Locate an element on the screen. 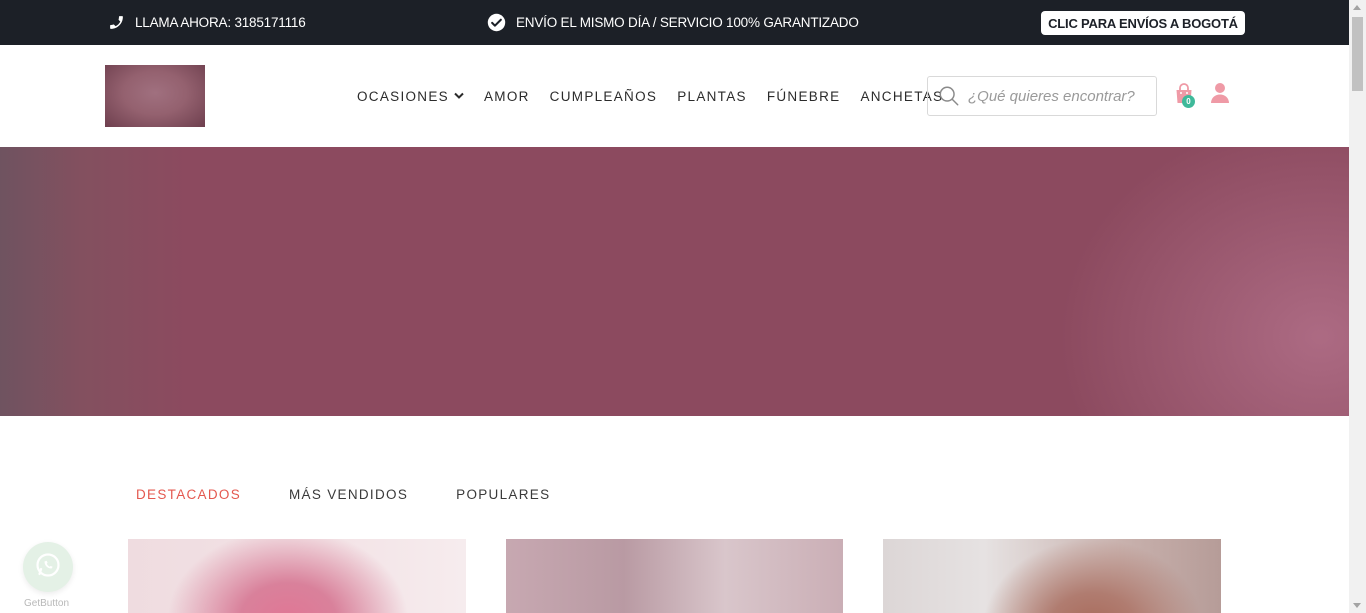  scroll-down-arrow-icon is located at coordinates (1357, 605).